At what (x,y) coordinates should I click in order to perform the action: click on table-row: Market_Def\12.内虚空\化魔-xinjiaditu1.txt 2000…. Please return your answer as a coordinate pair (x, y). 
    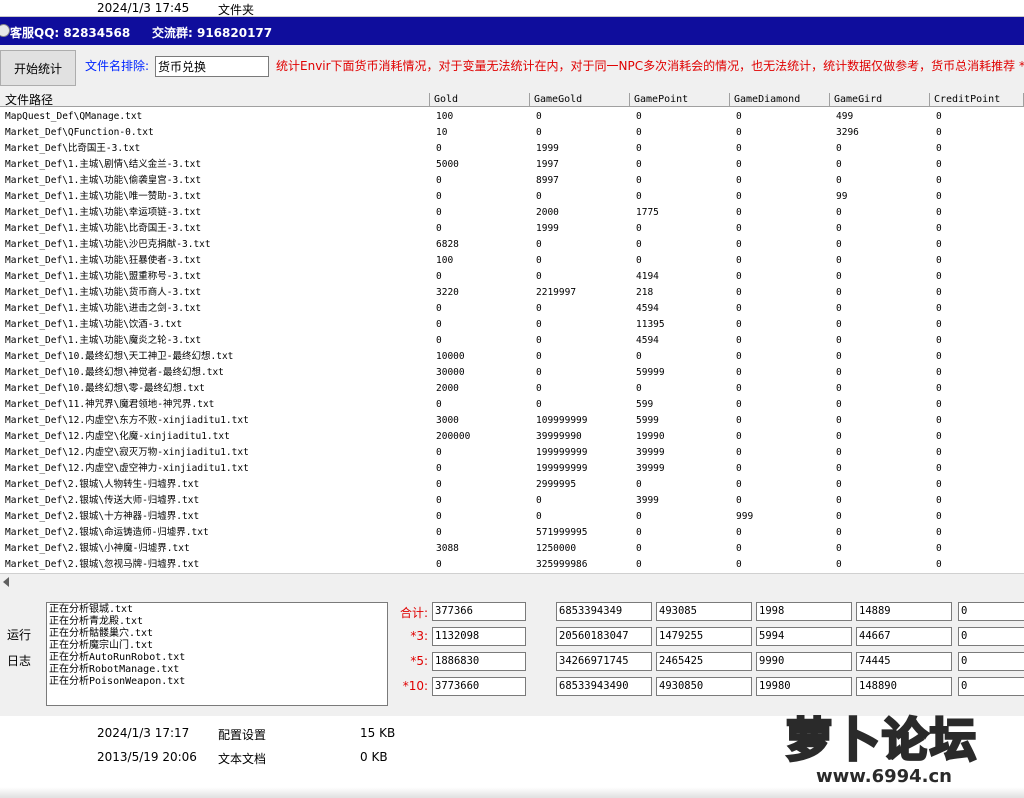
    Looking at the image, I should click on (512, 437).